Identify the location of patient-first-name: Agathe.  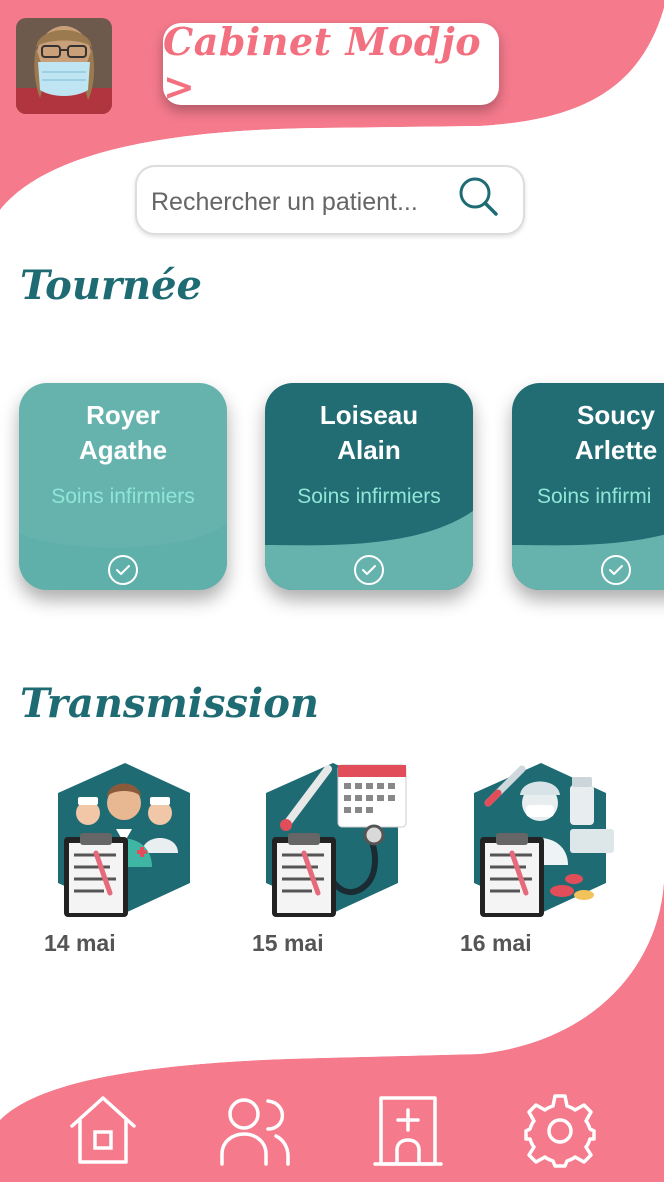
(123, 450).